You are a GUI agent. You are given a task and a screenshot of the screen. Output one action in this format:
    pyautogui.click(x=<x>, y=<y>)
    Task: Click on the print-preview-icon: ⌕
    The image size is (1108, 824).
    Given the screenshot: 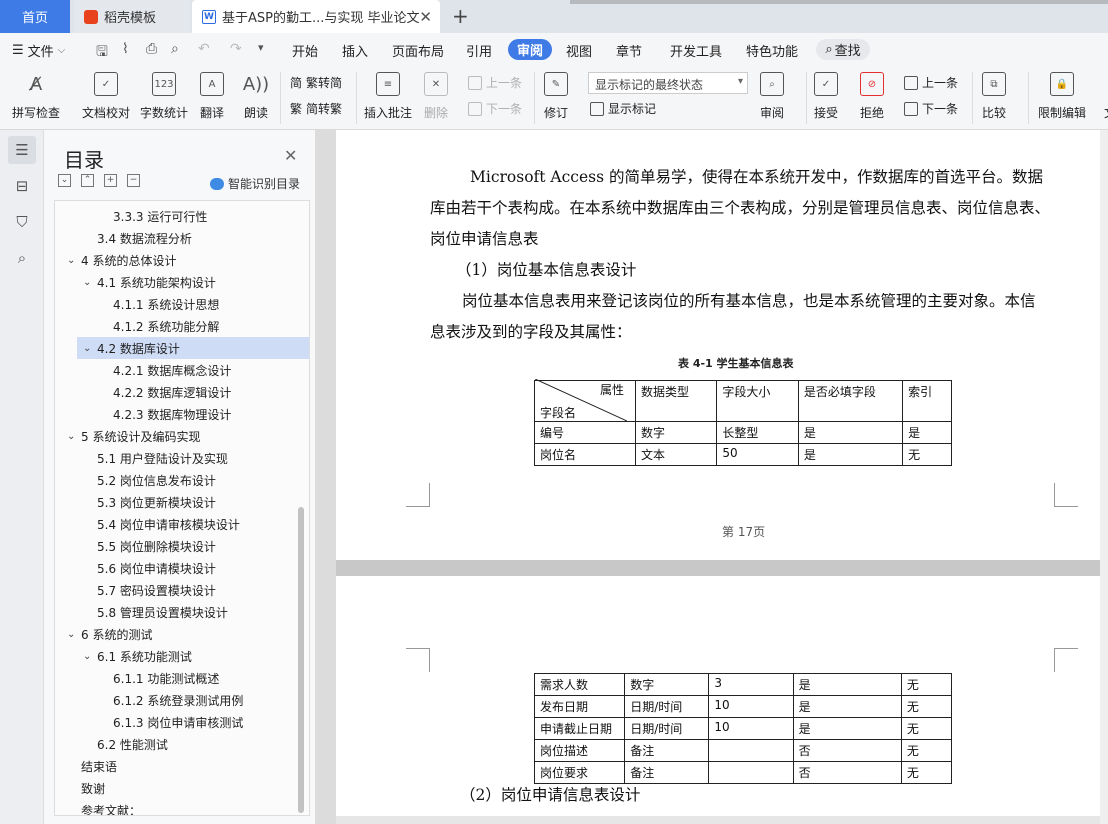 What is the action you would take?
    pyautogui.click(x=175, y=49)
    